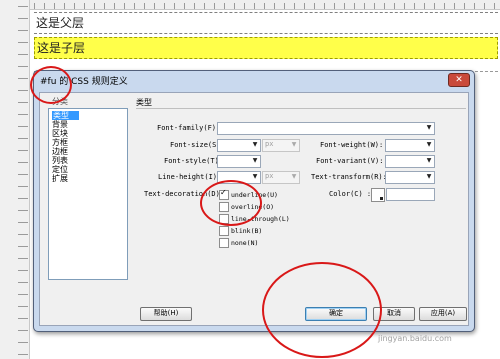 The height and width of the screenshot is (359, 500). Describe the element at coordinates (189, 128) in the screenshot. I see `font-family-label: Font-family(F):` at that location.